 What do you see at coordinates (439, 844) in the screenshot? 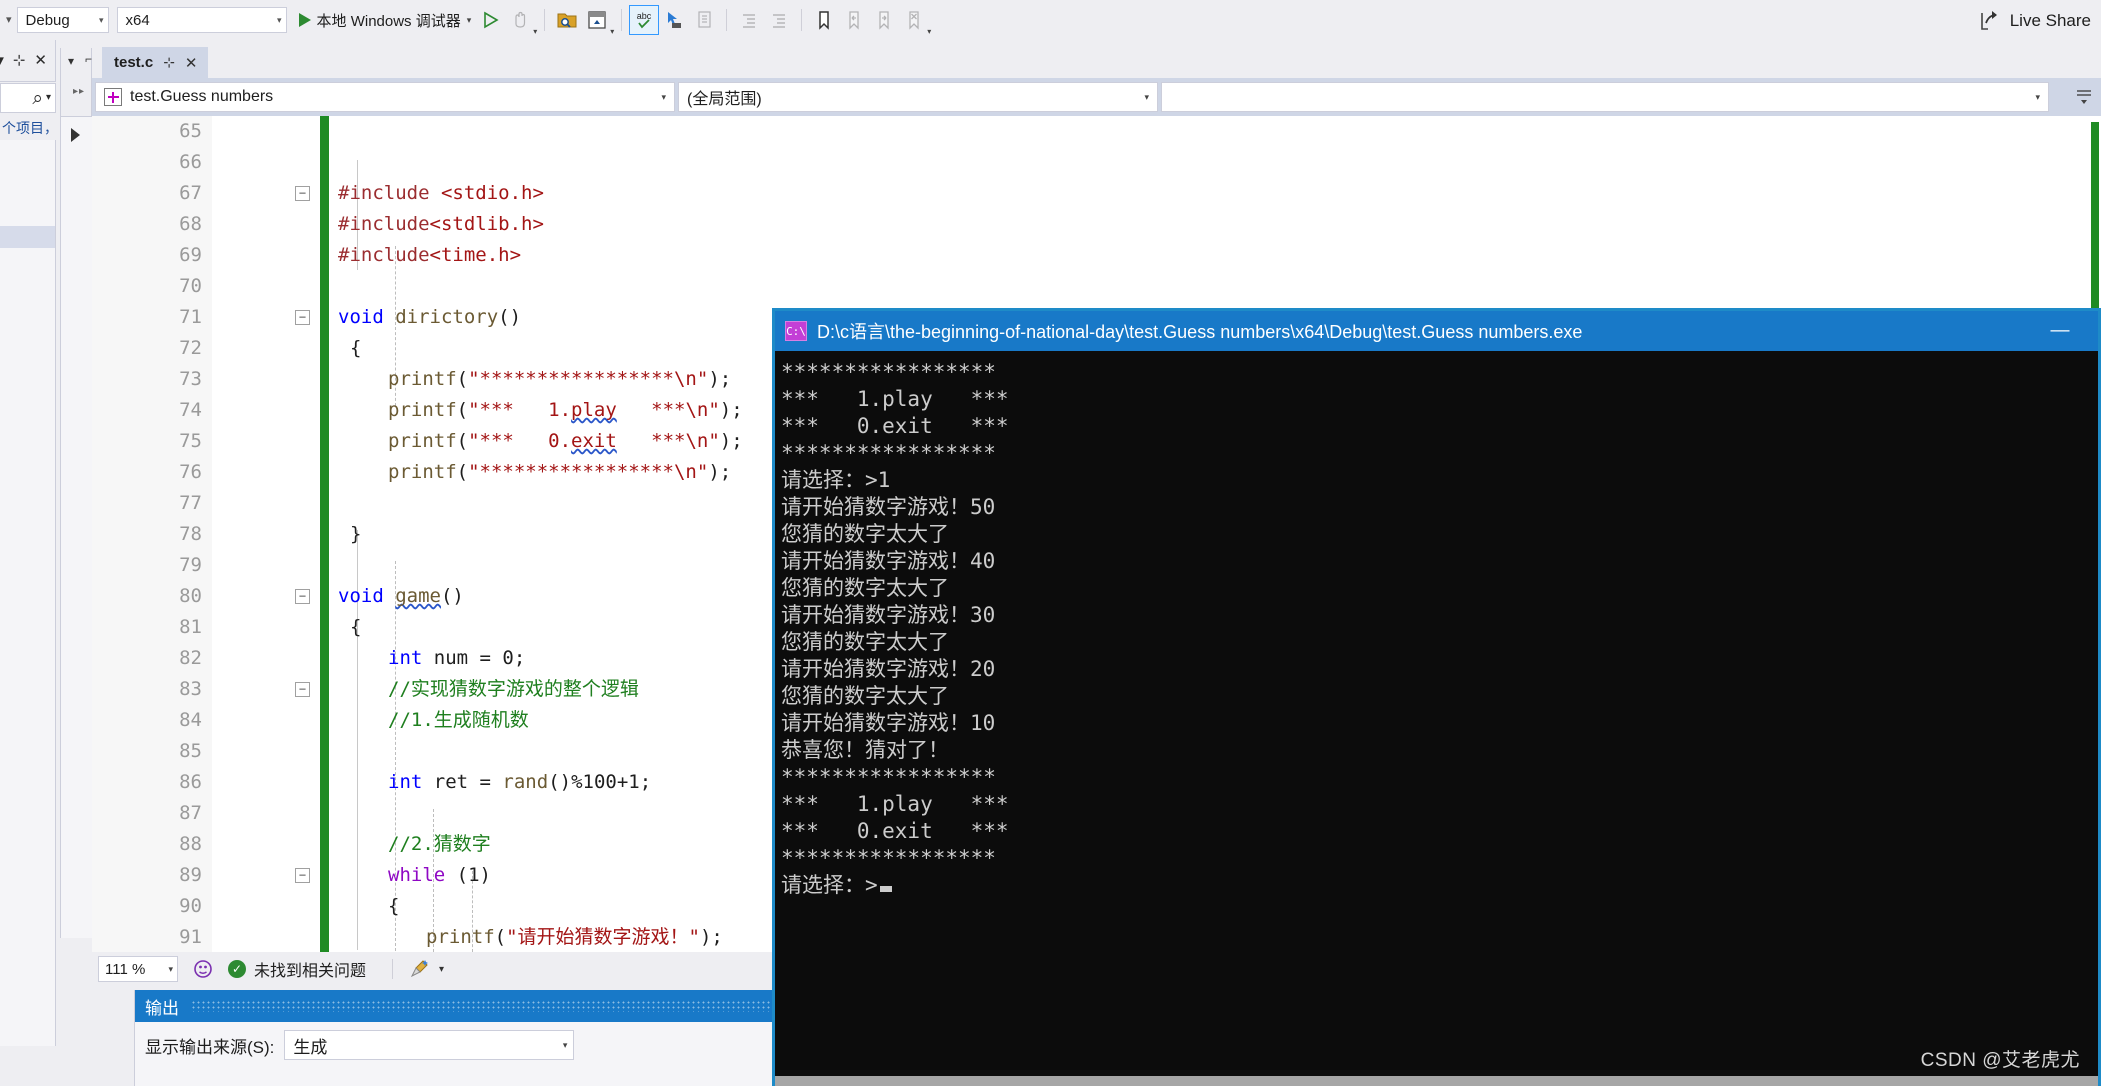
I see `code-text: //2.猜数字` at bounding box center [439, 844].